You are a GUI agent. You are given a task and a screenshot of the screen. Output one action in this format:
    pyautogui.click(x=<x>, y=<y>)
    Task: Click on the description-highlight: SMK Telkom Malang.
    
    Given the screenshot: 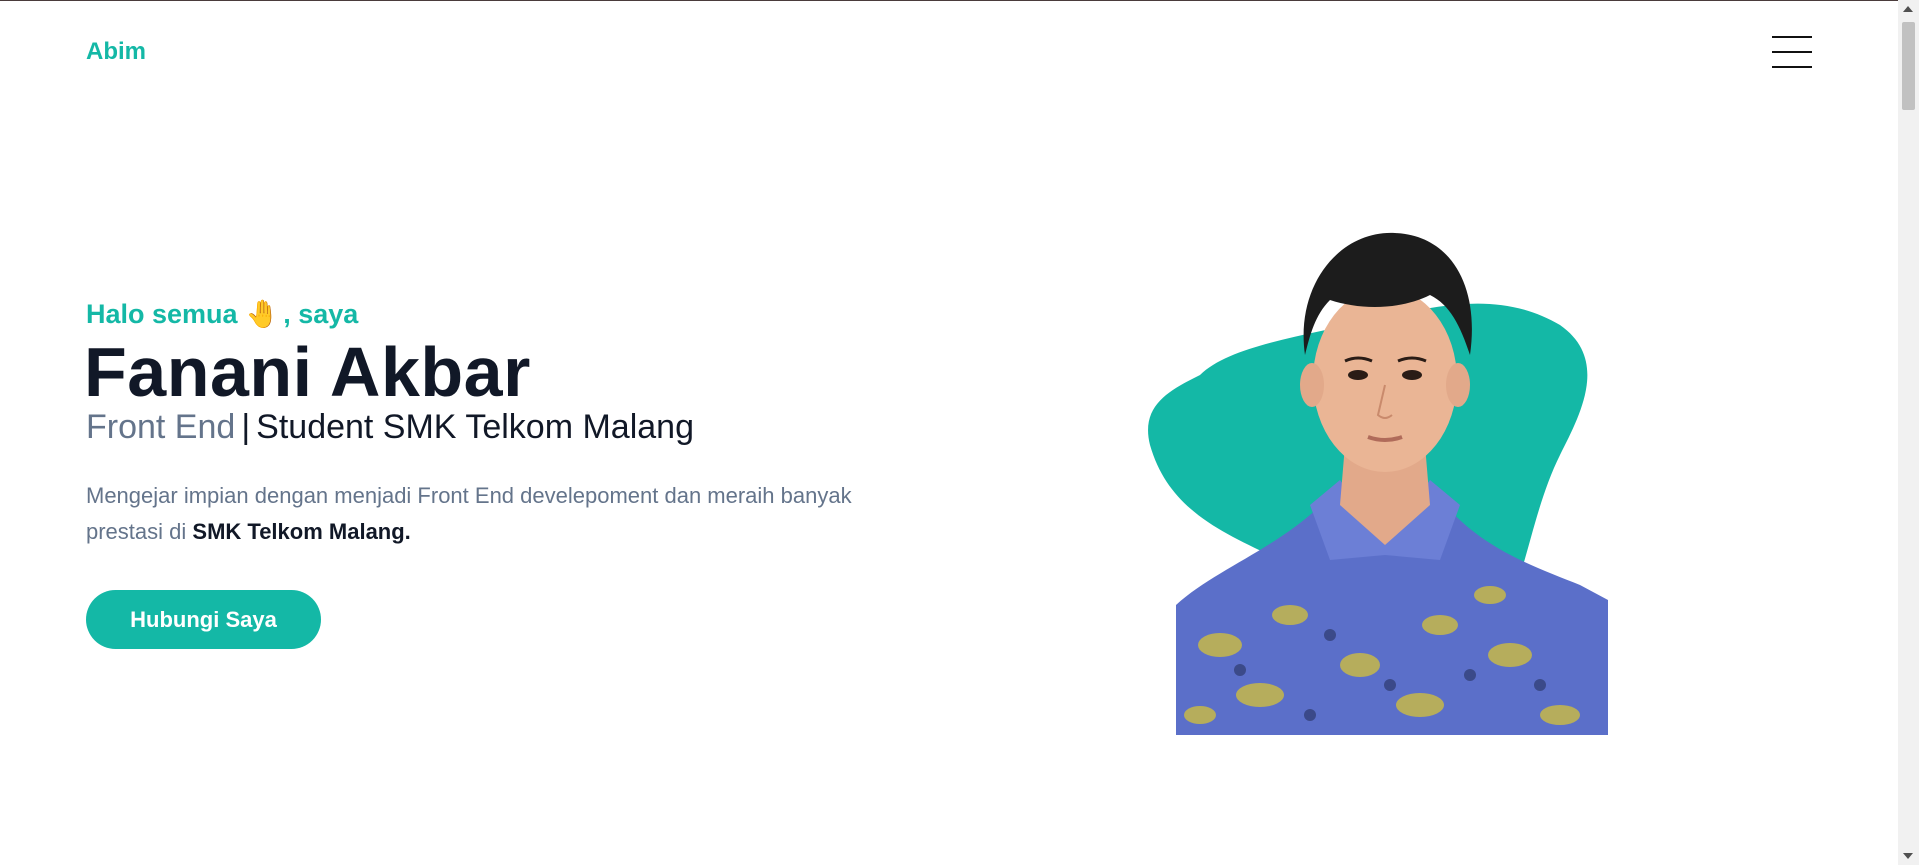 What is the action you would take?
    pyautogui.click(x=301, y=531)
    